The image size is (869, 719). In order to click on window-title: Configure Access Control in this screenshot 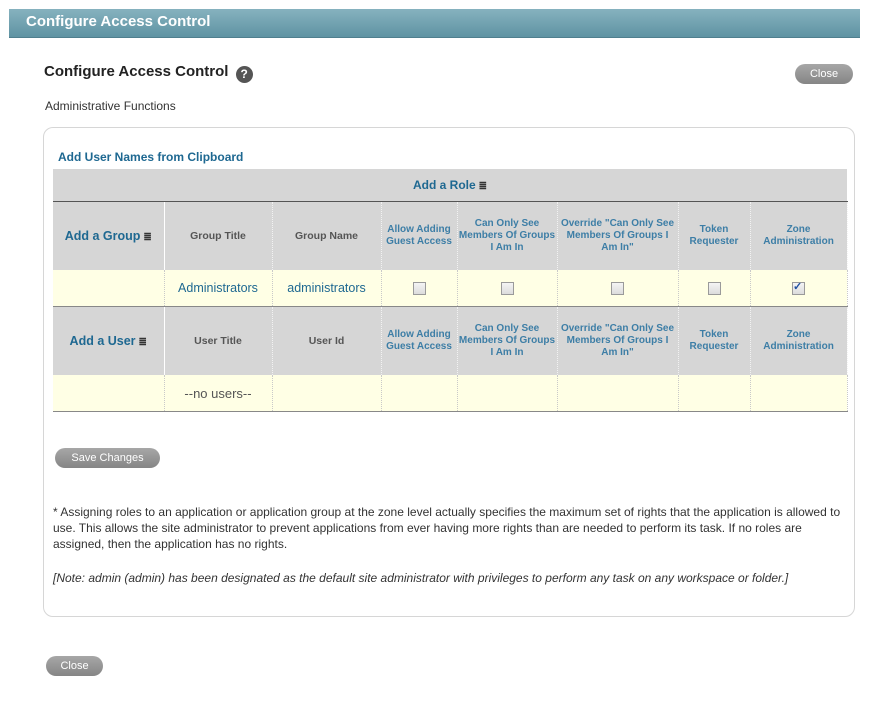, I will do `click(118, 21)`.